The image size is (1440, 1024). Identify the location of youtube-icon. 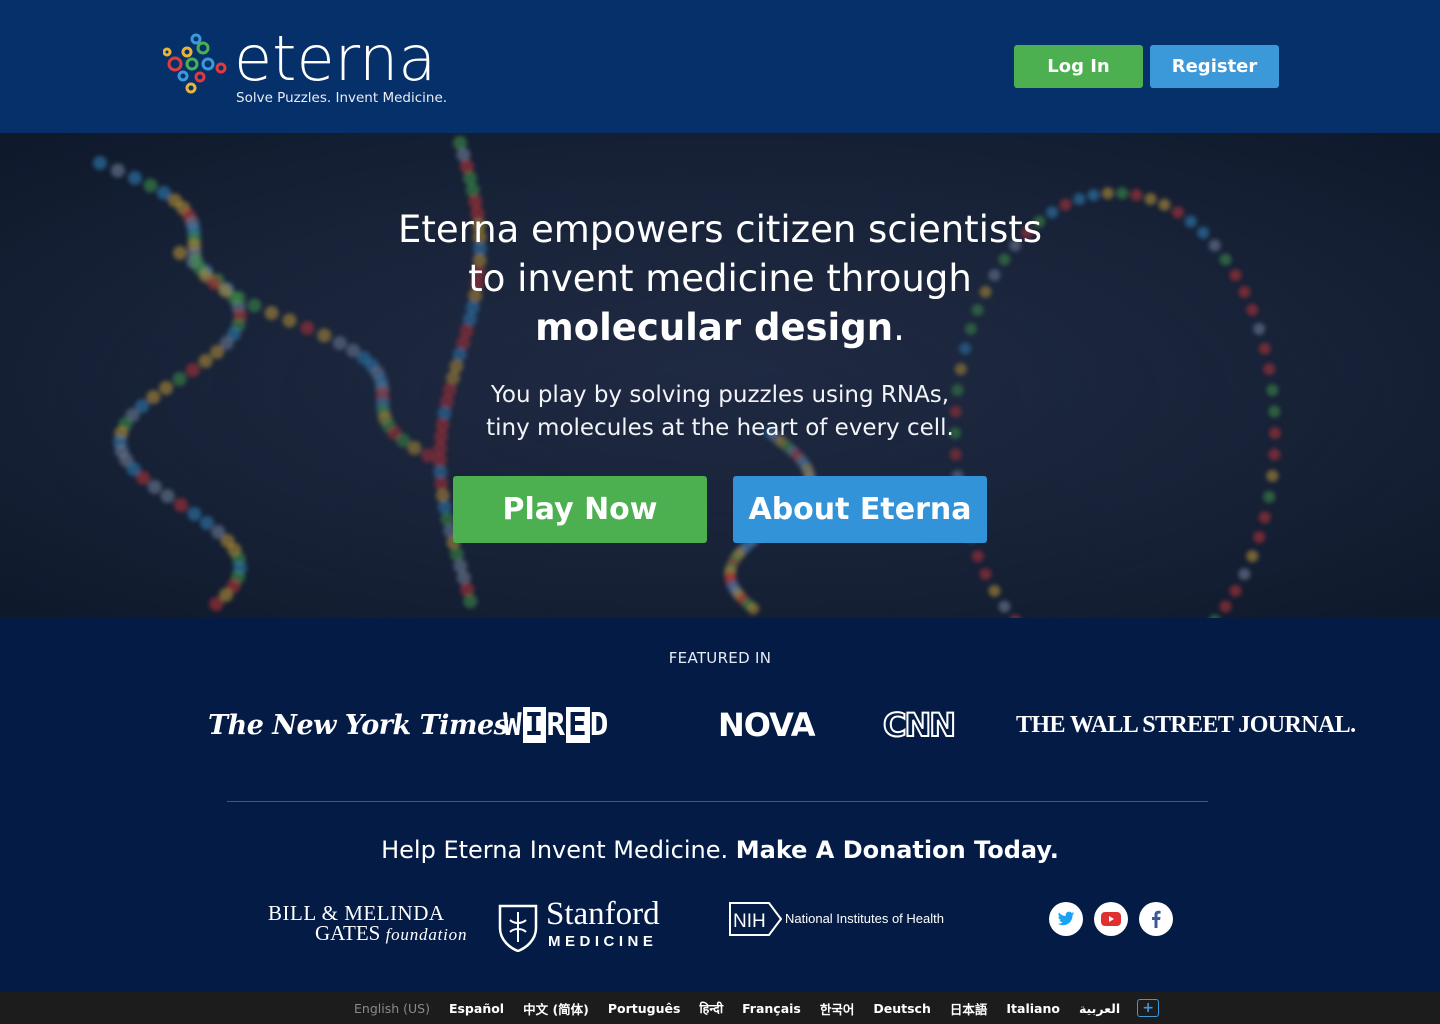
(1111, 919).